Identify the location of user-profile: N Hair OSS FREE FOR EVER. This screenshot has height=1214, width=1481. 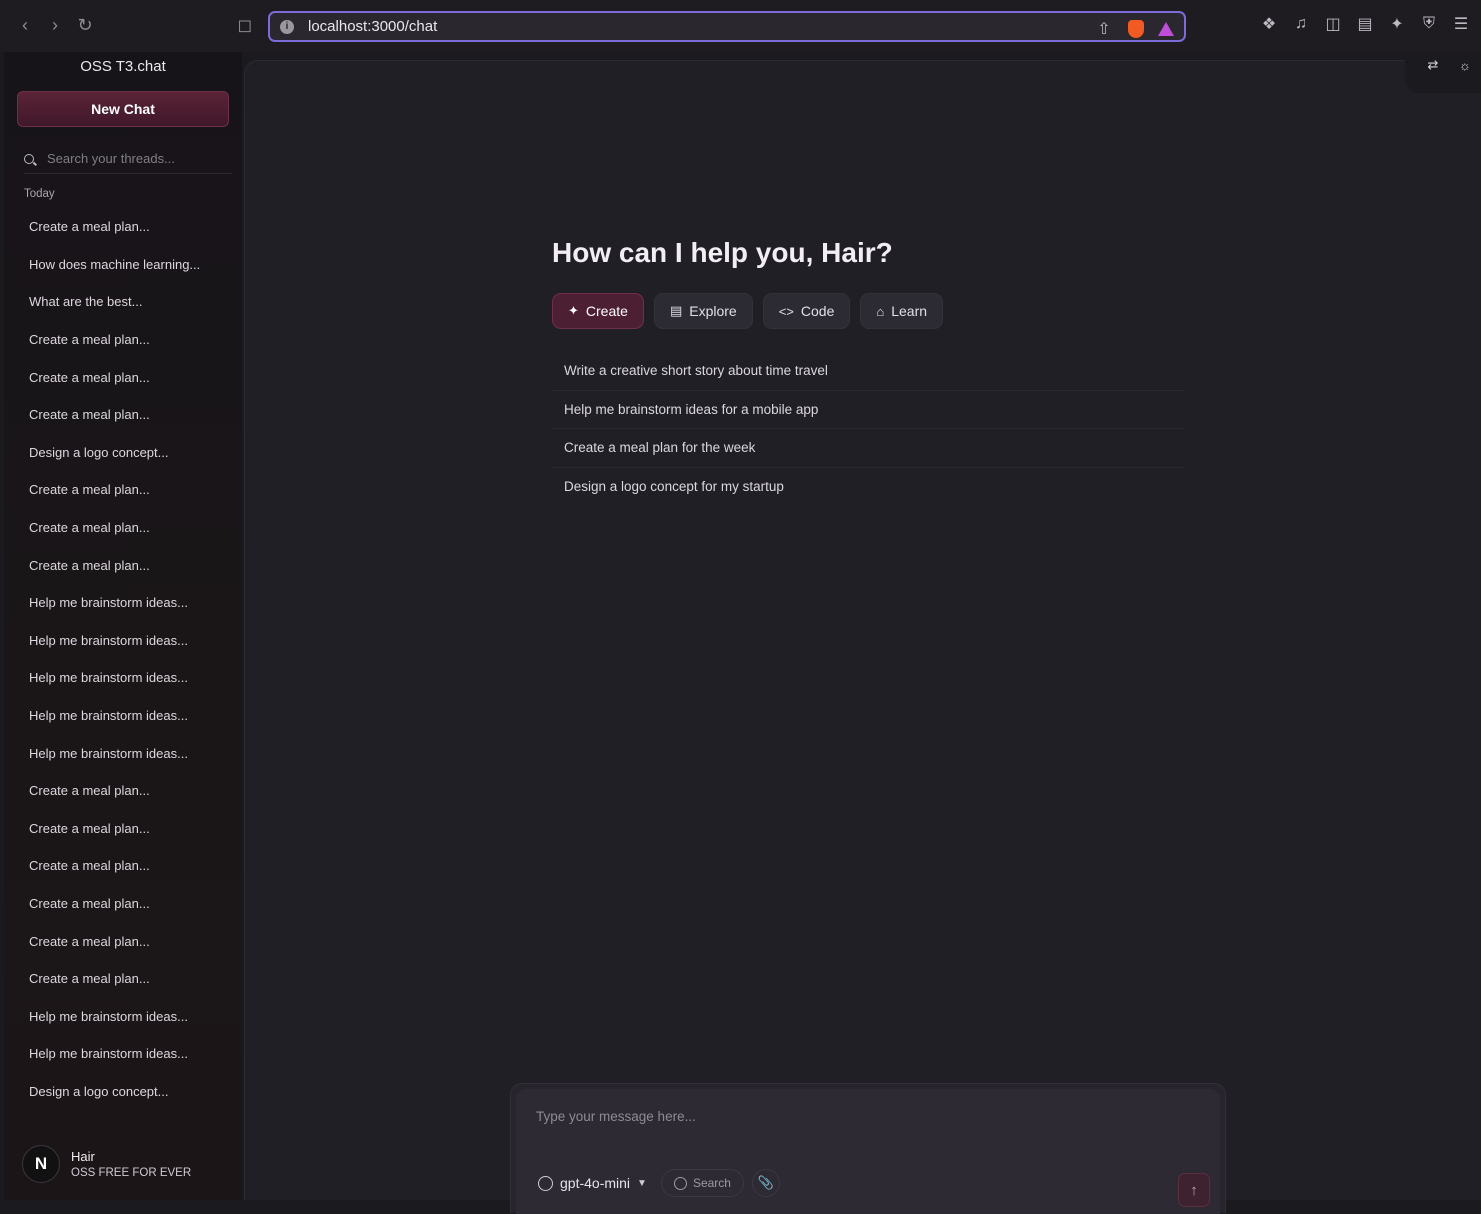
(106, 1164).